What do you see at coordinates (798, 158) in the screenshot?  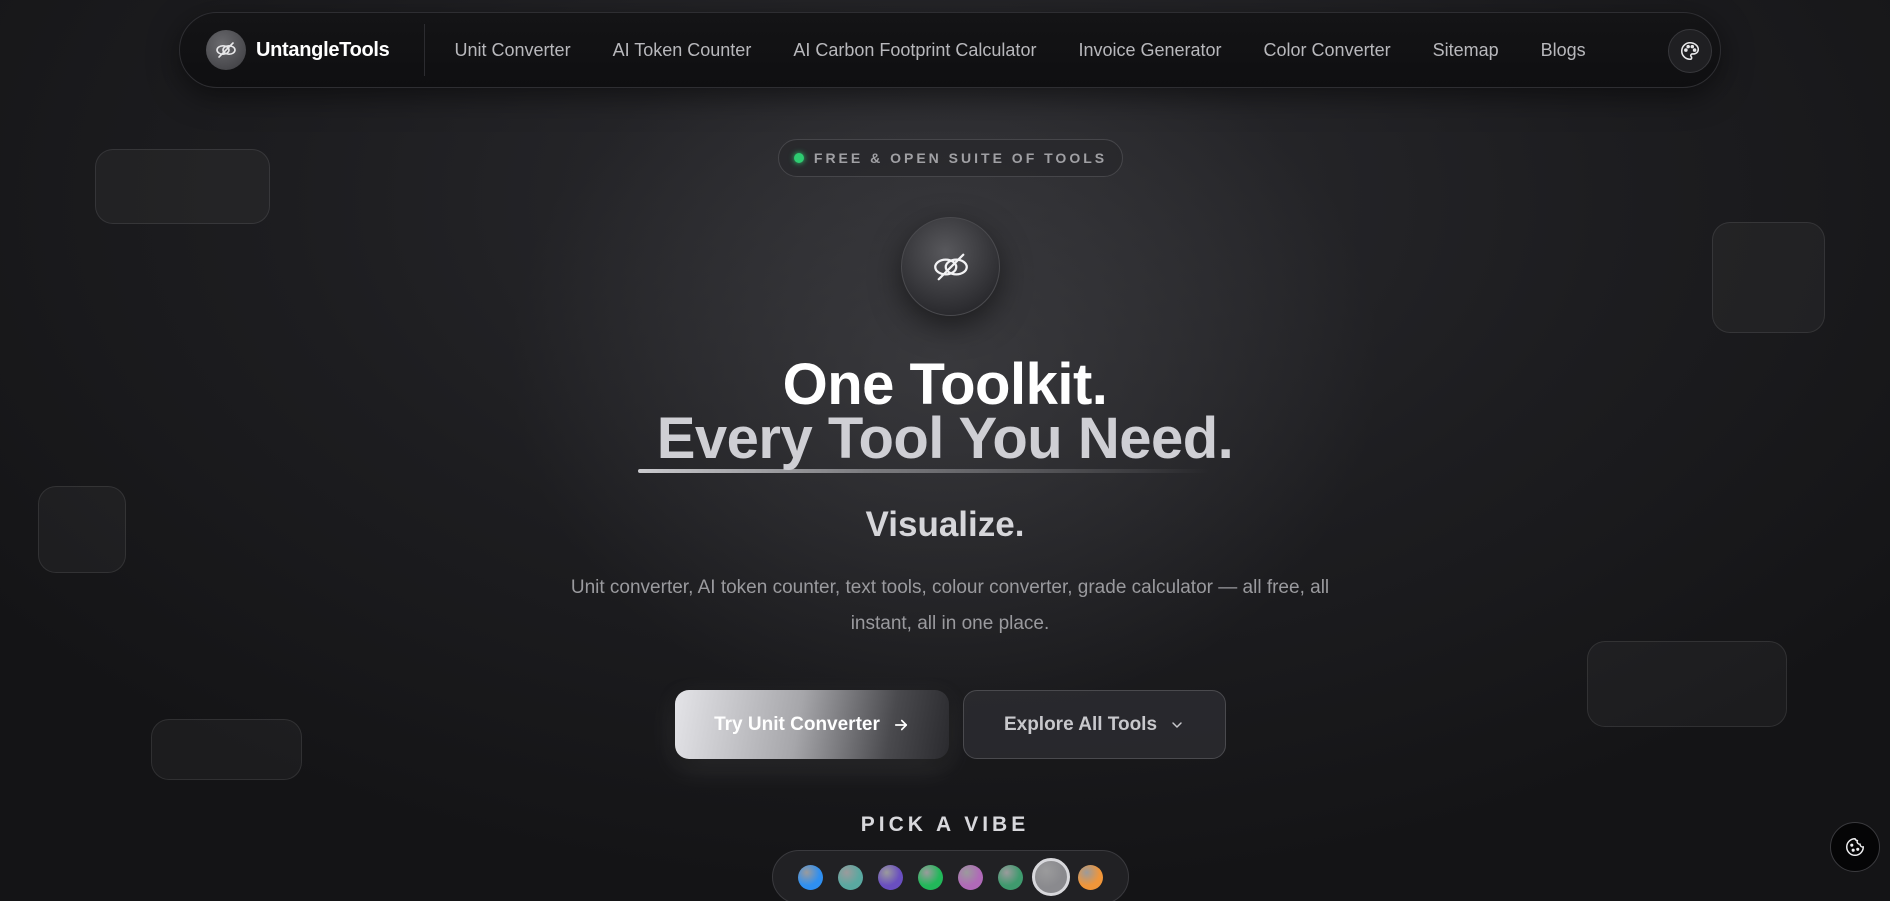 I see `status-dot` at bounding box center [798, 158].